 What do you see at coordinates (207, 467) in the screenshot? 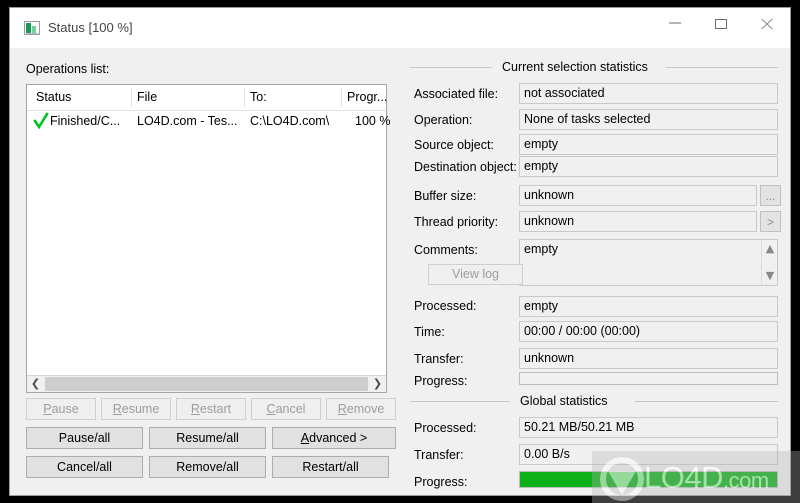
I see `remove-all-button: Remove/all` at bounding box center [207, 467].